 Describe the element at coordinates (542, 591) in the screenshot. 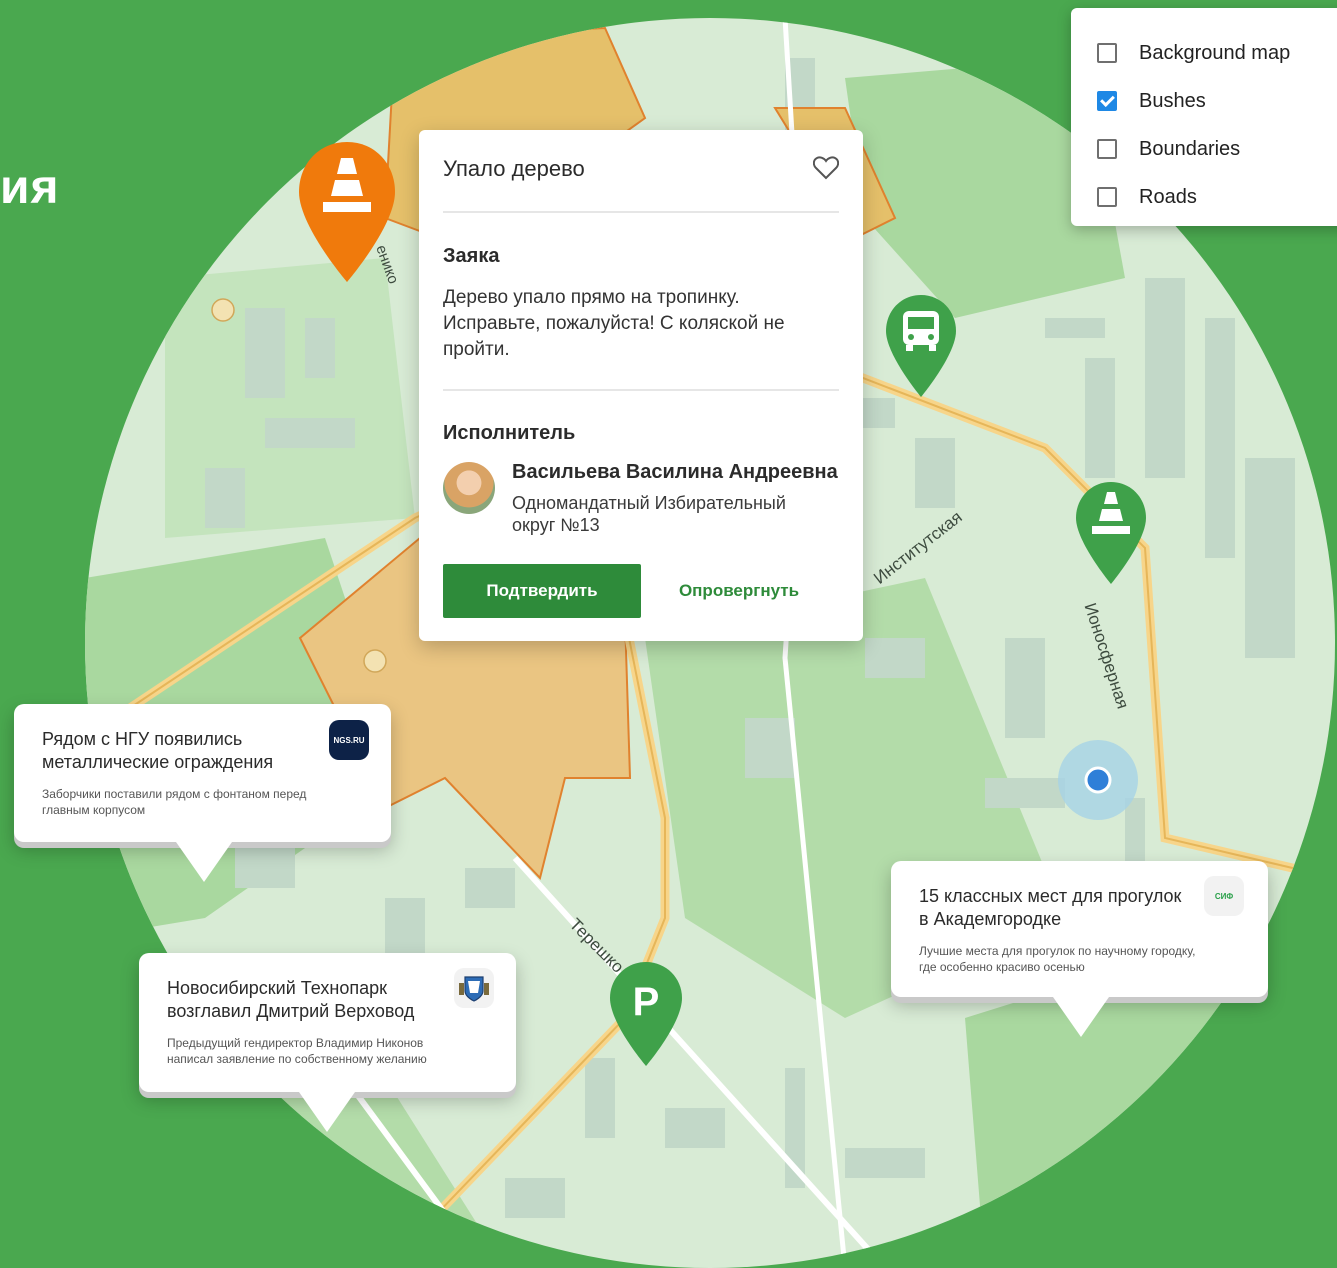

I see `confirm-button: Подтвердить` at that location.